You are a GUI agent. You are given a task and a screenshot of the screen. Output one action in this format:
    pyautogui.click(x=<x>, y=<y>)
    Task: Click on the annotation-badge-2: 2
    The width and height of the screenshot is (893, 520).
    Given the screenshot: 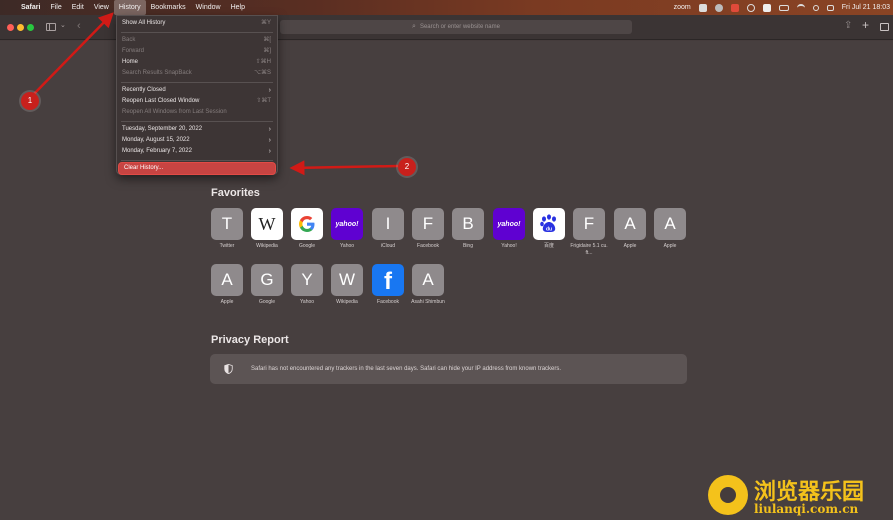 What is the action you would take?
    pyautogui.click(x=407, y=167)
    